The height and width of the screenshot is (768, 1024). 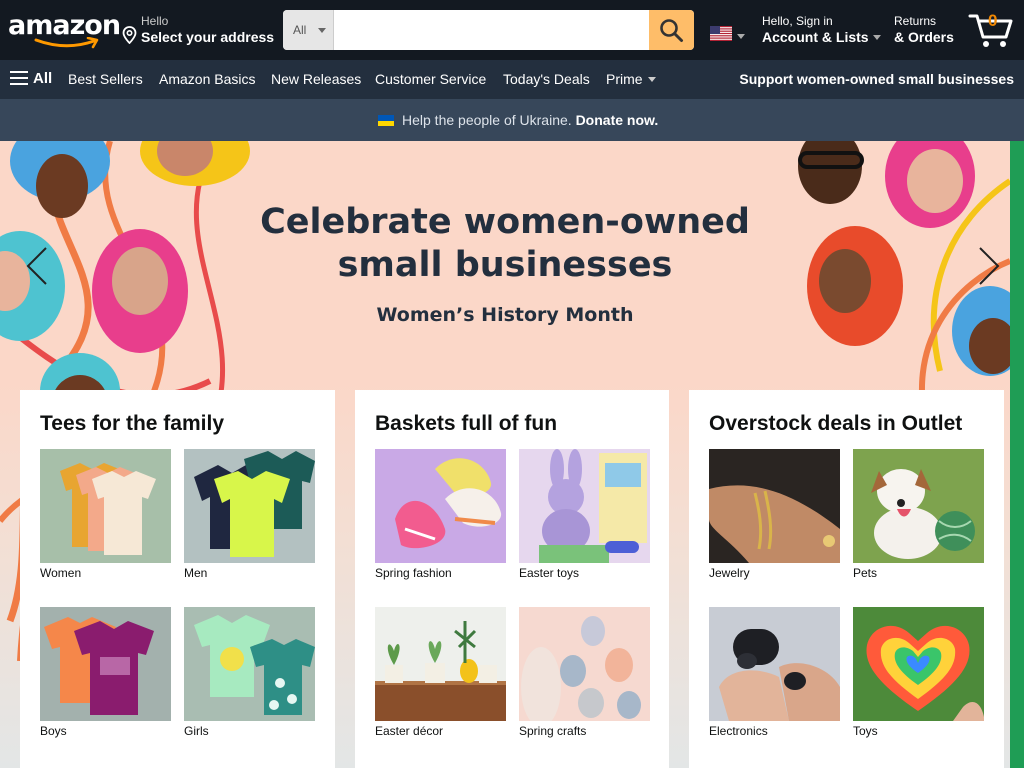 What do you see at coordinates (774, 664) in the screenshot?
I see `electronics-image` at bounding box center [774, 664].